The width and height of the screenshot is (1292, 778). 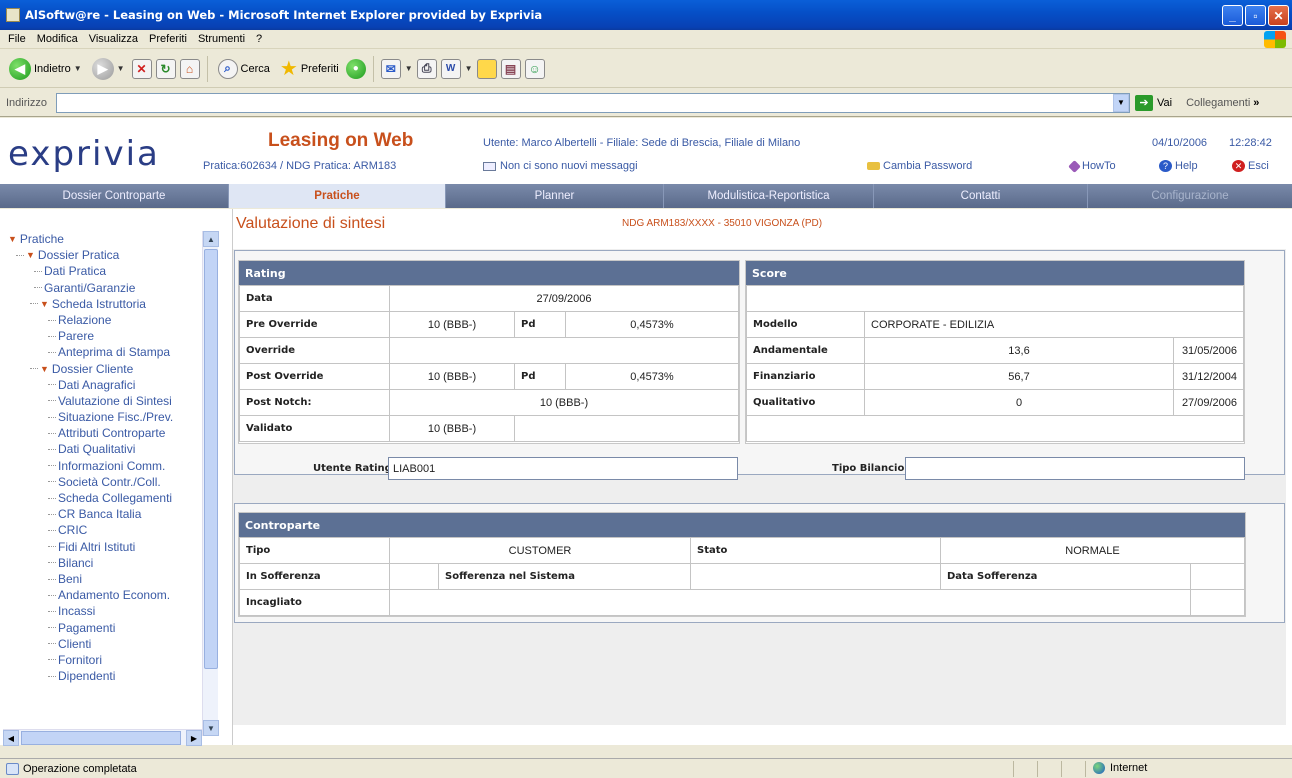 I want to click on scroll-right-icon: ▶, so click(x=194, y=738).